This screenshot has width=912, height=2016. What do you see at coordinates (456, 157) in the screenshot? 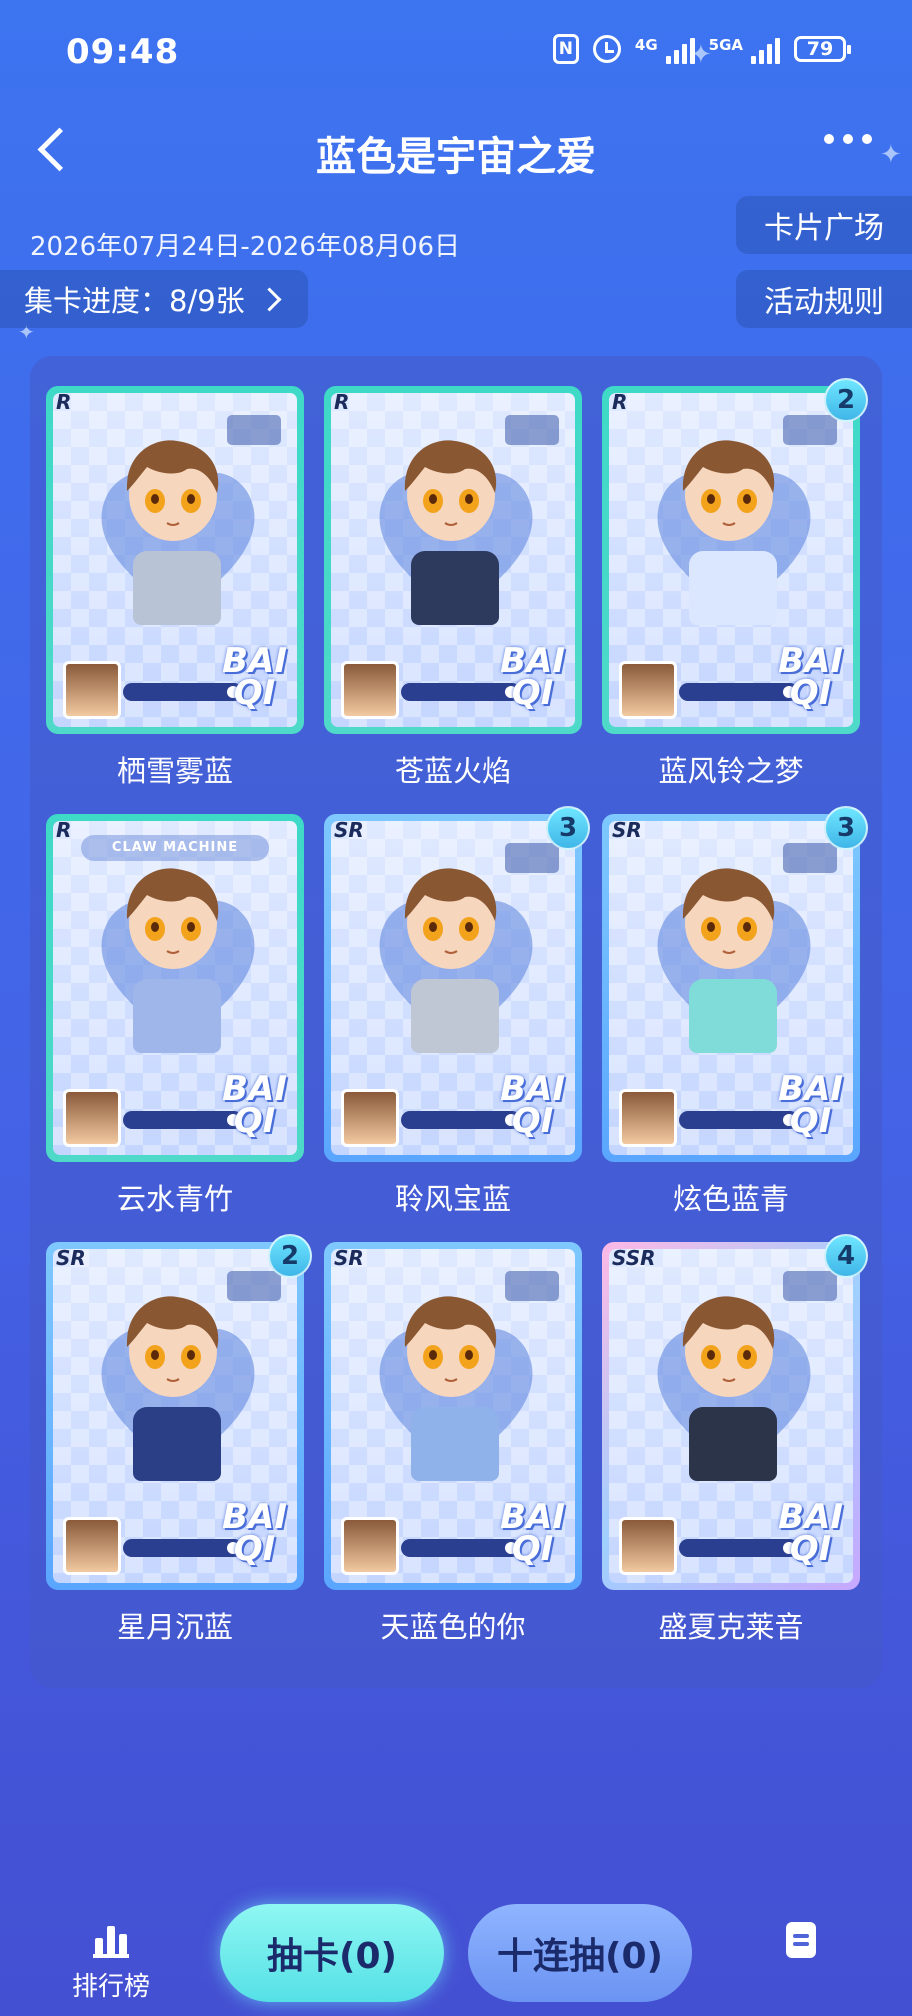
I see `page-title: 蓝色是宇宙之爱` at bounding box center [456, 157].